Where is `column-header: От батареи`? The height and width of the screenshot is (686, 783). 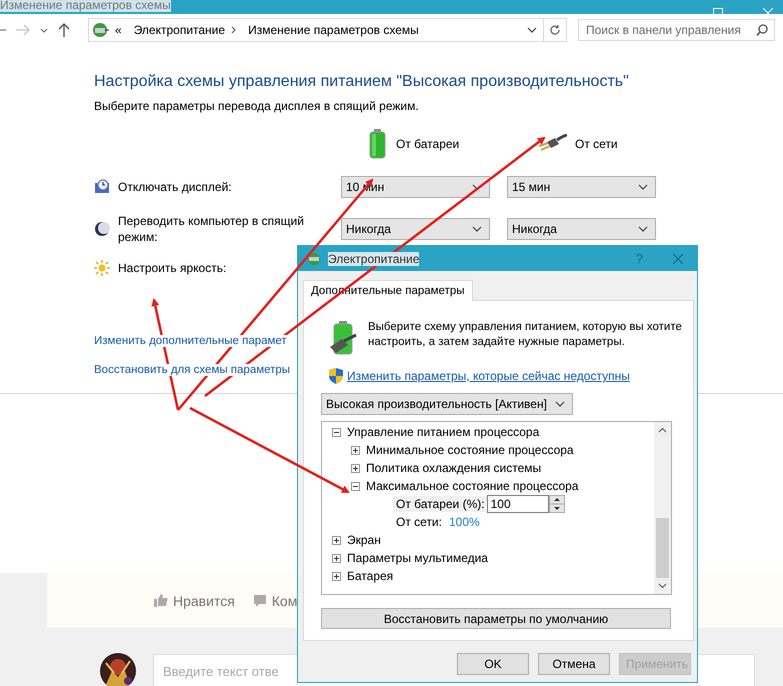 column-header: От батареи is located at coordinates (428, 144).